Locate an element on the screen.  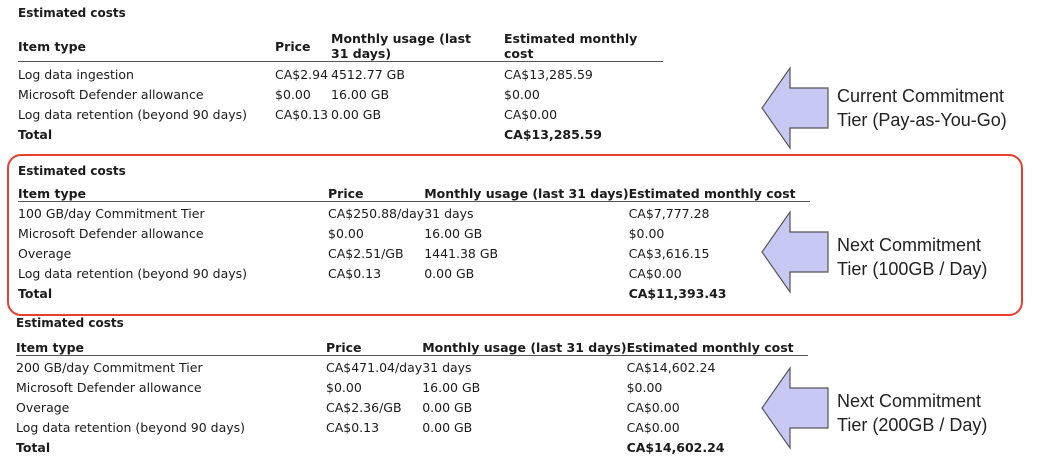
callout-line: Current Commitment is located at coordinates (921, 96).